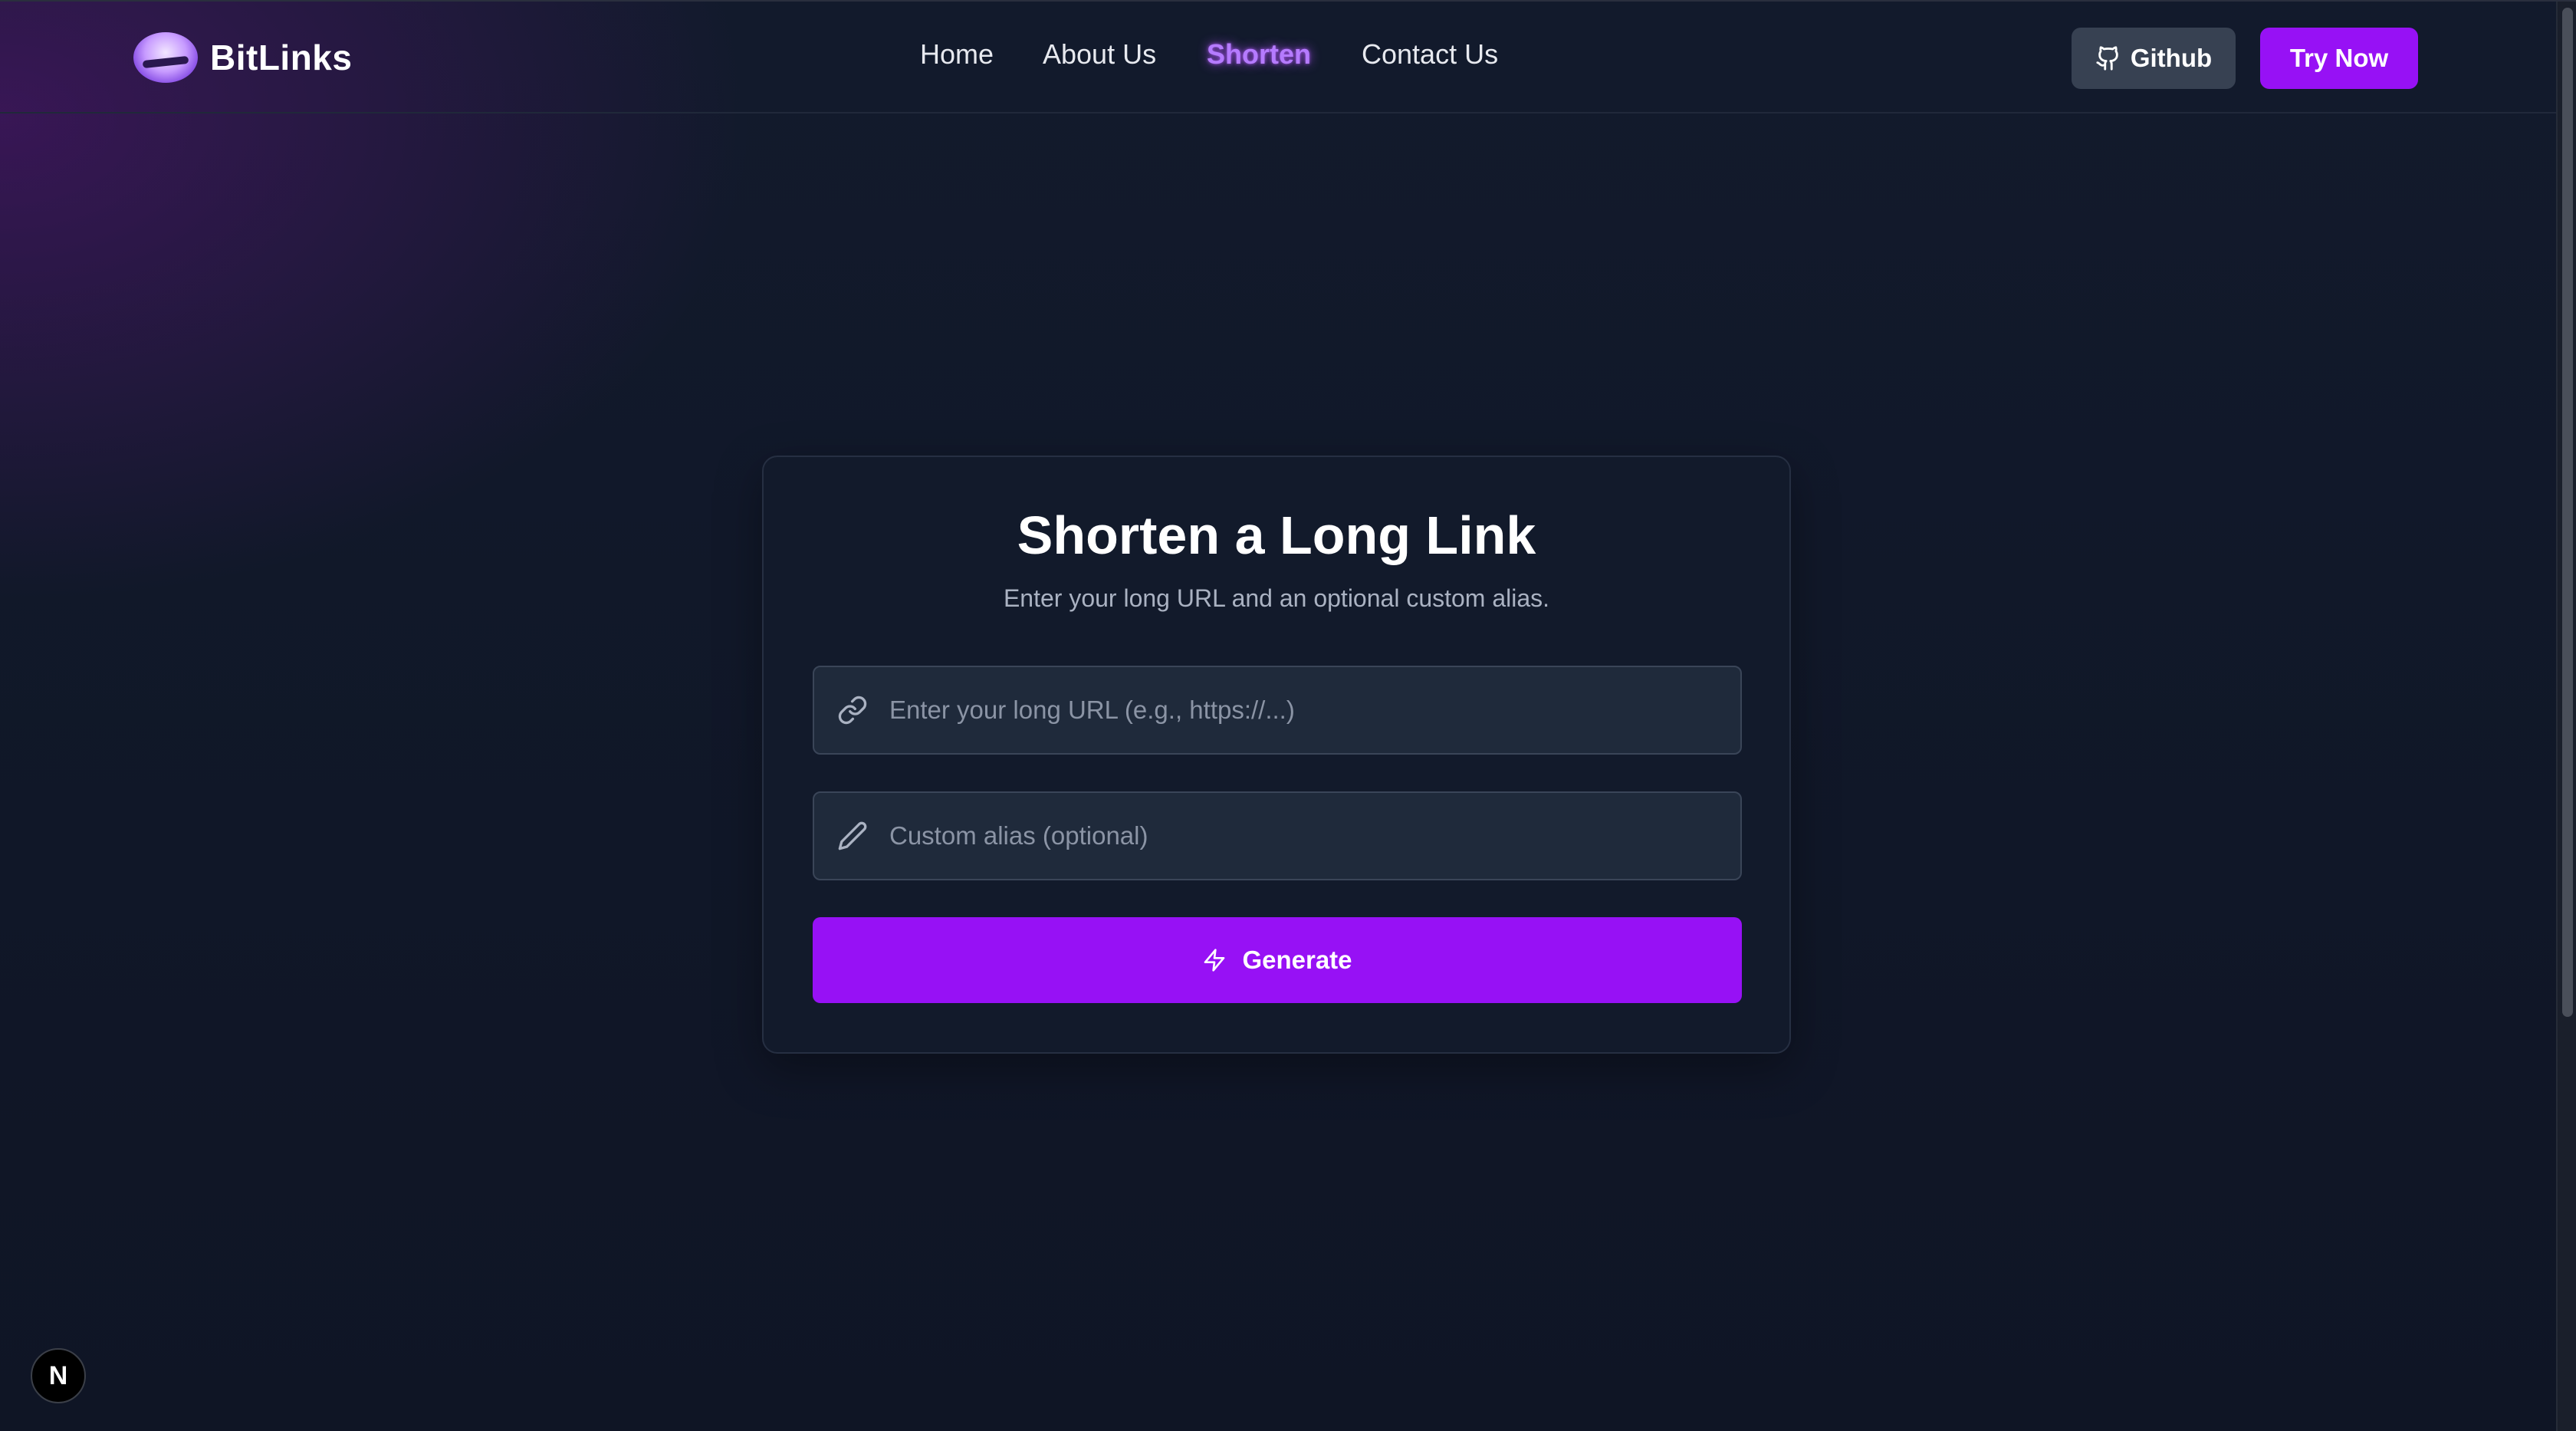  What do you see at coordinates (2568, 512) in the screenshot?
I see `scrollbar-thumb` at bounding box center [2568, 512].